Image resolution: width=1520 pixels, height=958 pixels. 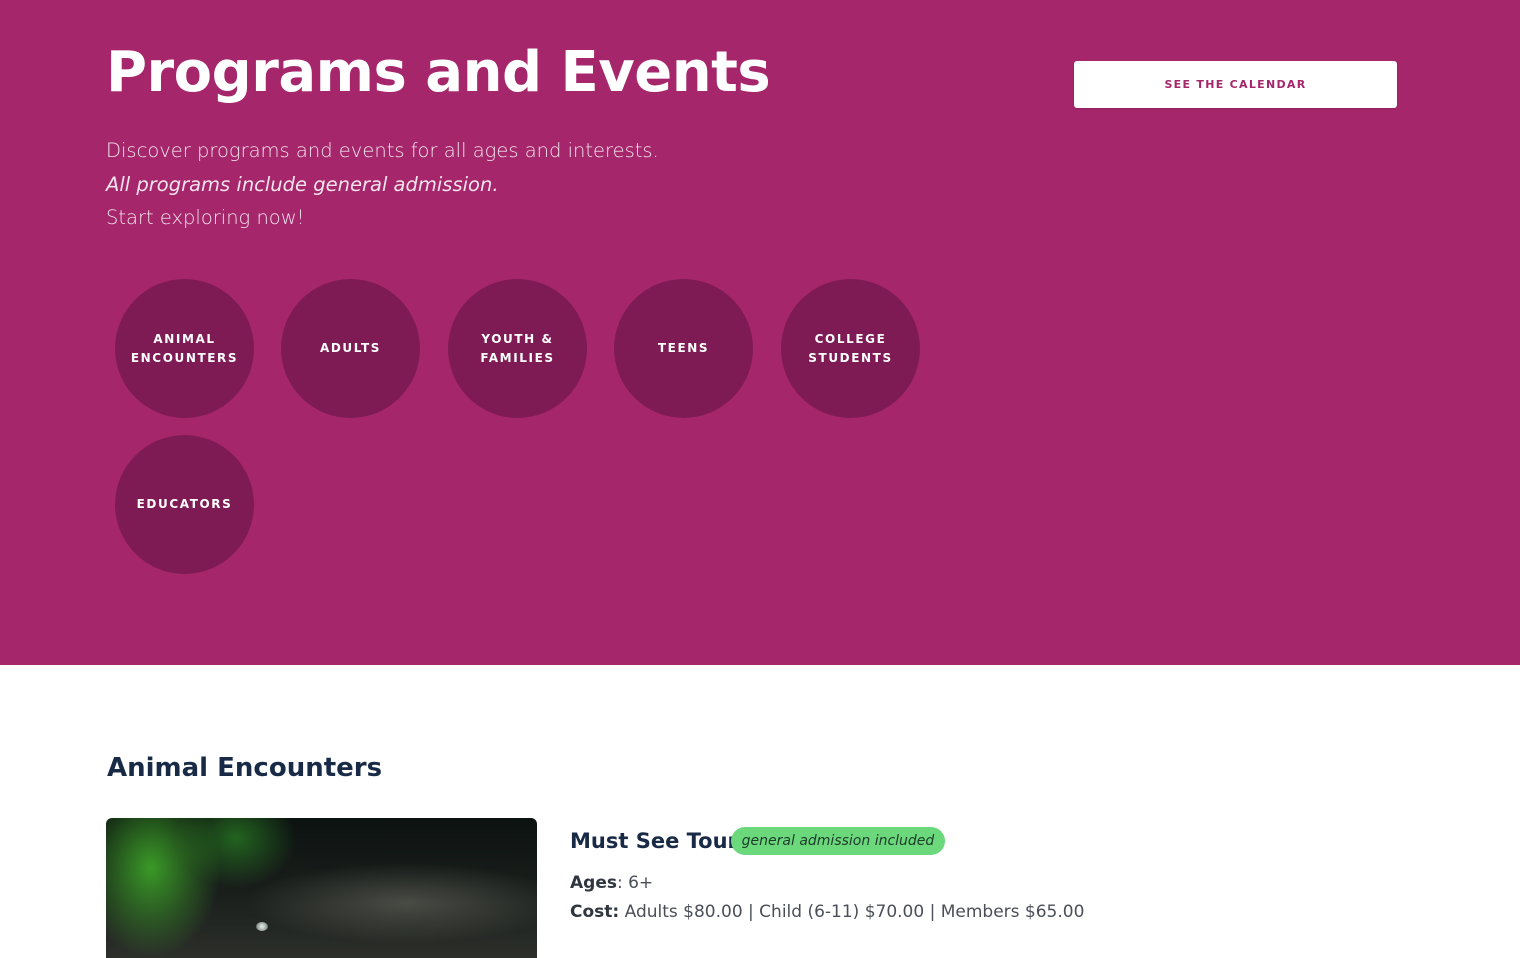 I want to click on category-educators: EDUCATORS, so click(x=184, y=504).